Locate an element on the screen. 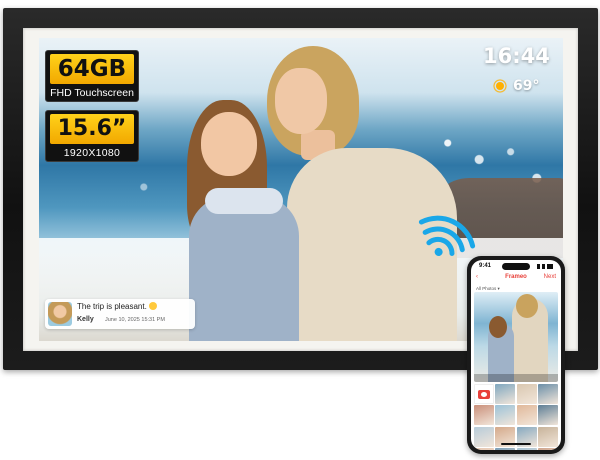 The height and width of the screenshot is (460, 600). preview-girl-head is located at coordinates (498, 327).